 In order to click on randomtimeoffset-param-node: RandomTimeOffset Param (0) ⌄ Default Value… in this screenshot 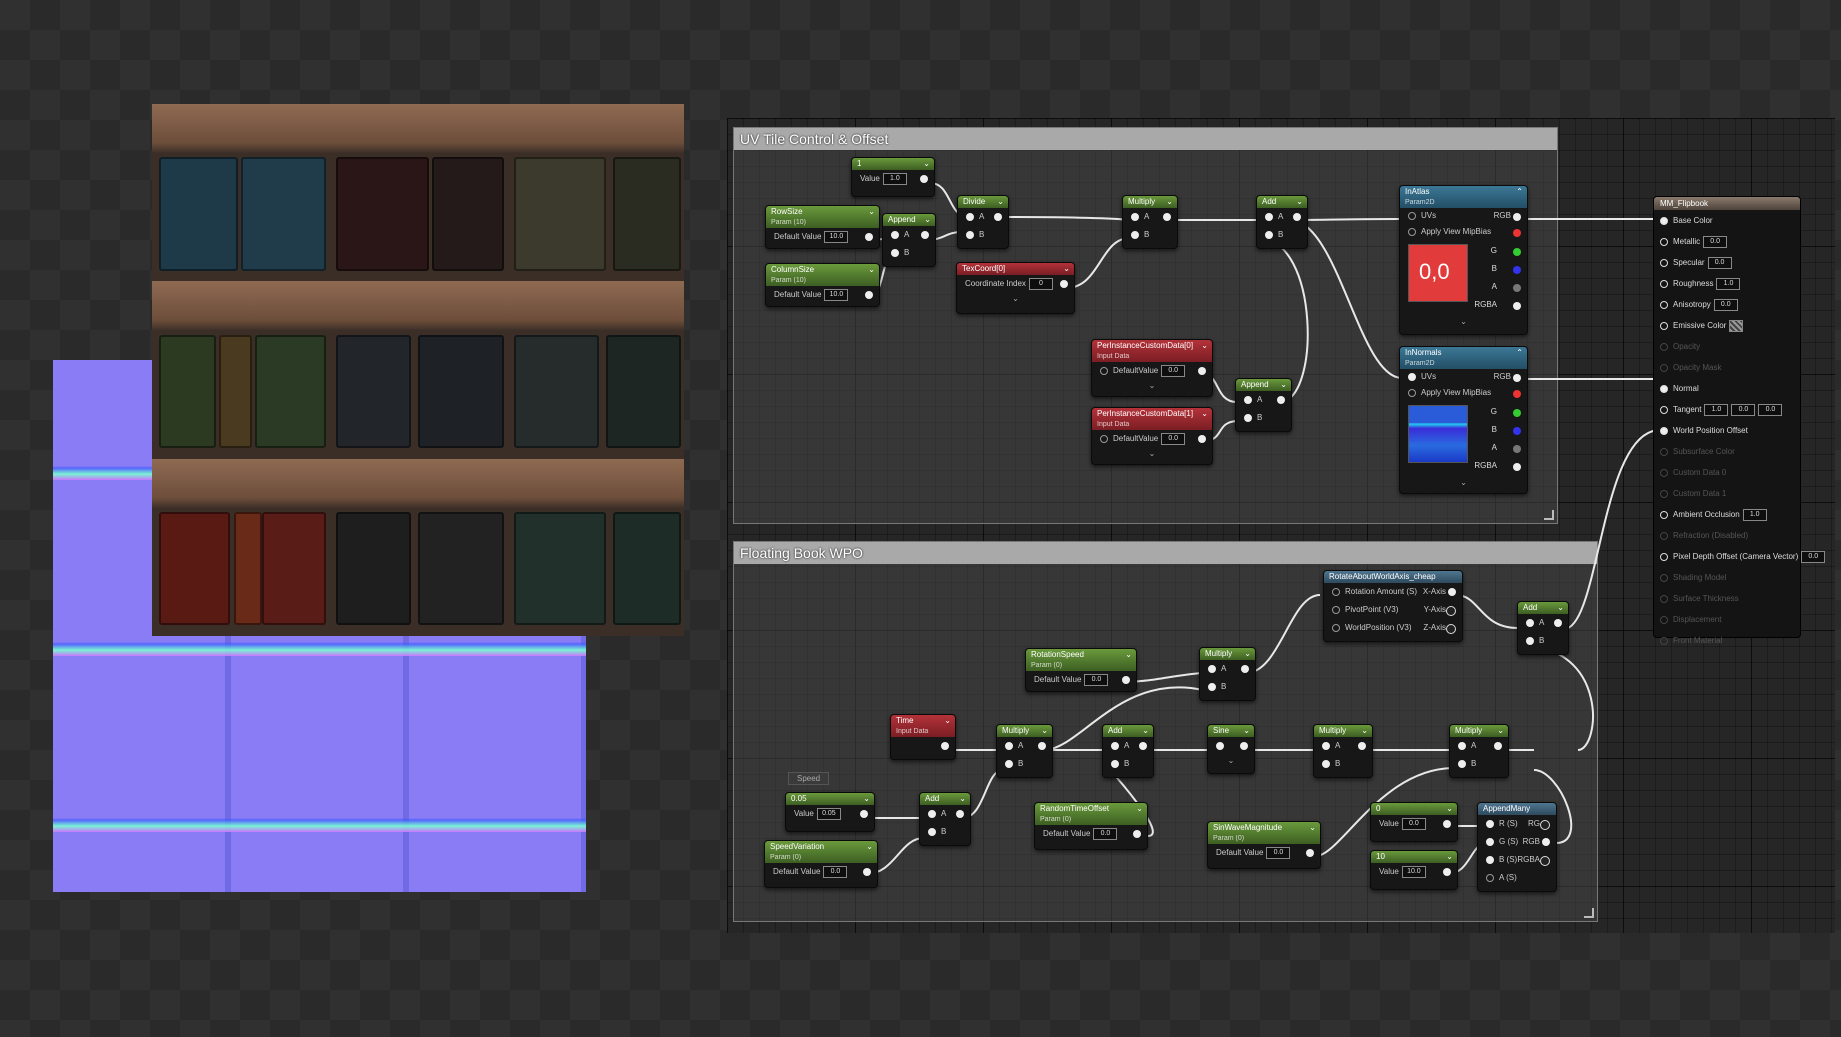, I will do `click(1091, 826)`.